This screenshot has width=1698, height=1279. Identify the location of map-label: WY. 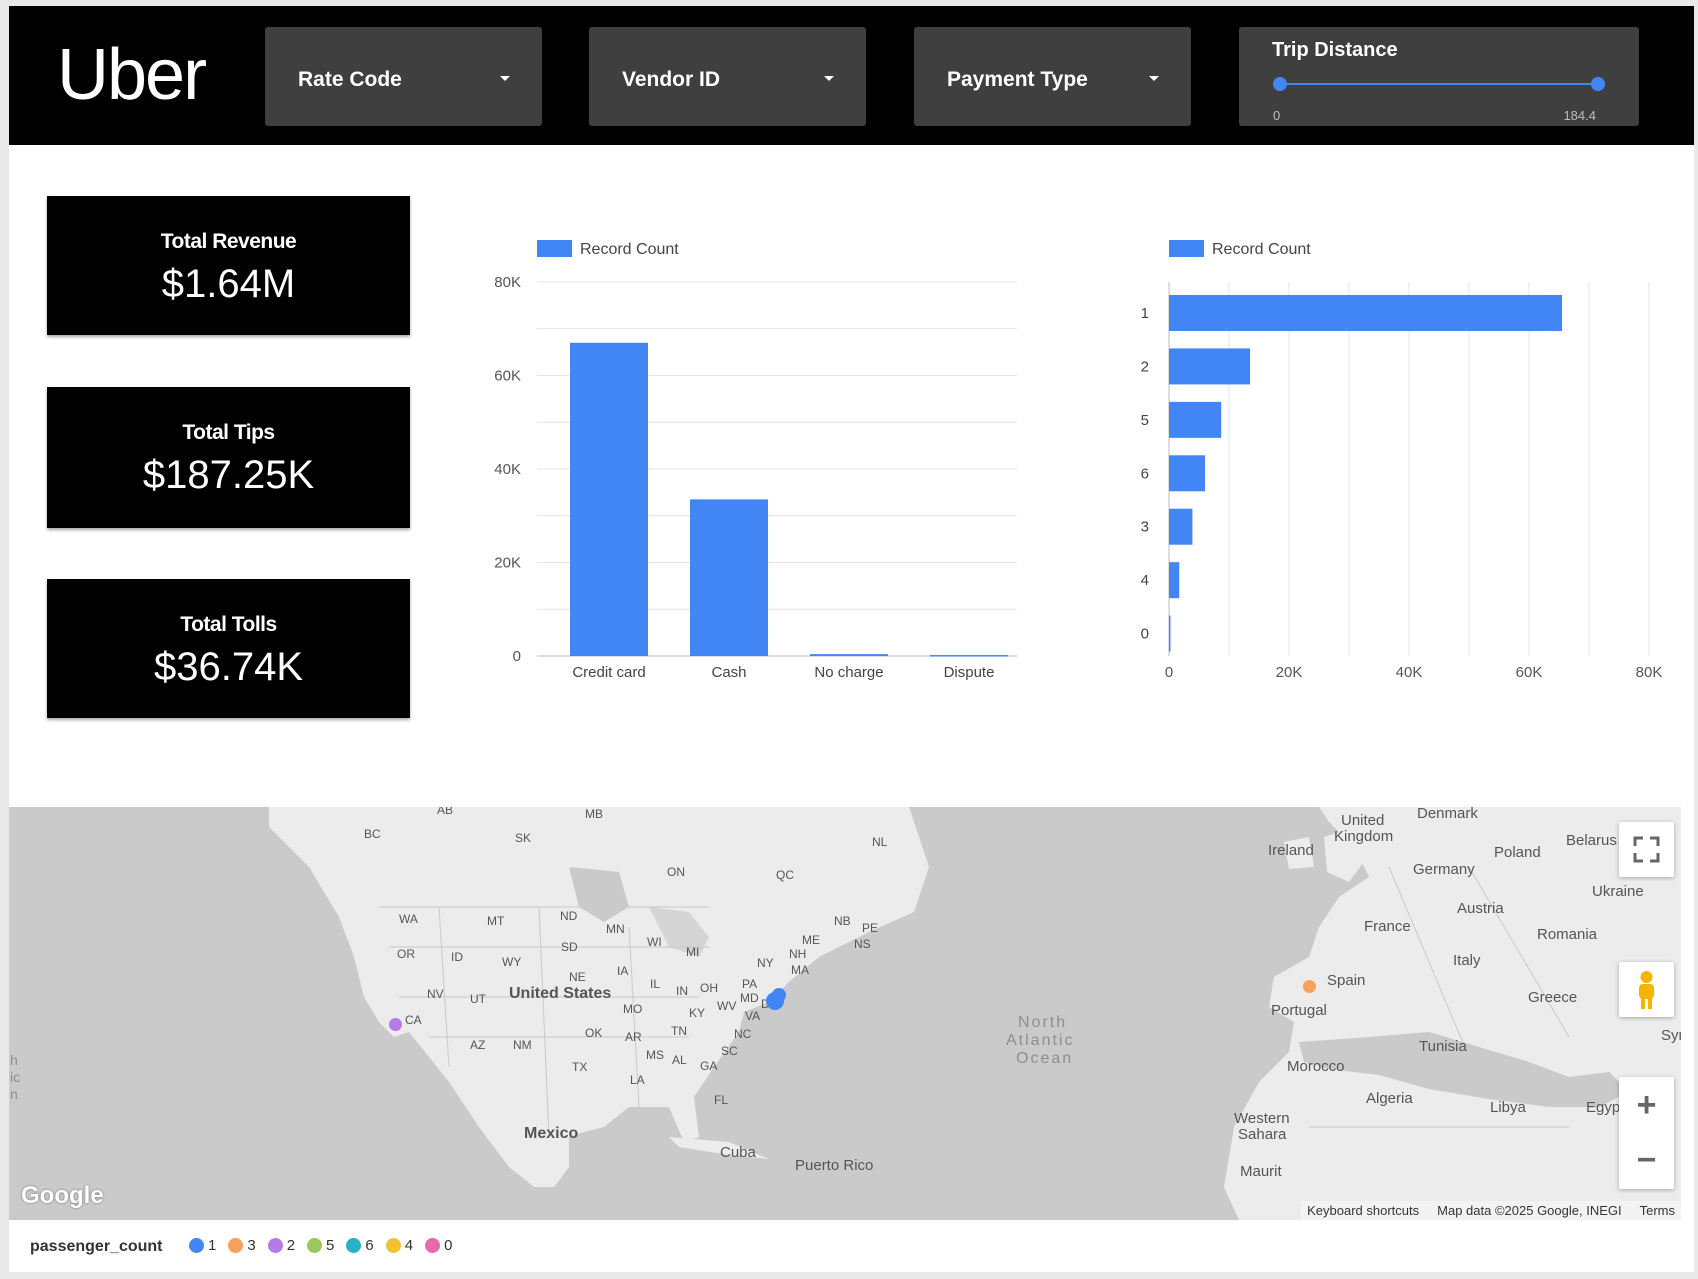
(512, 962).